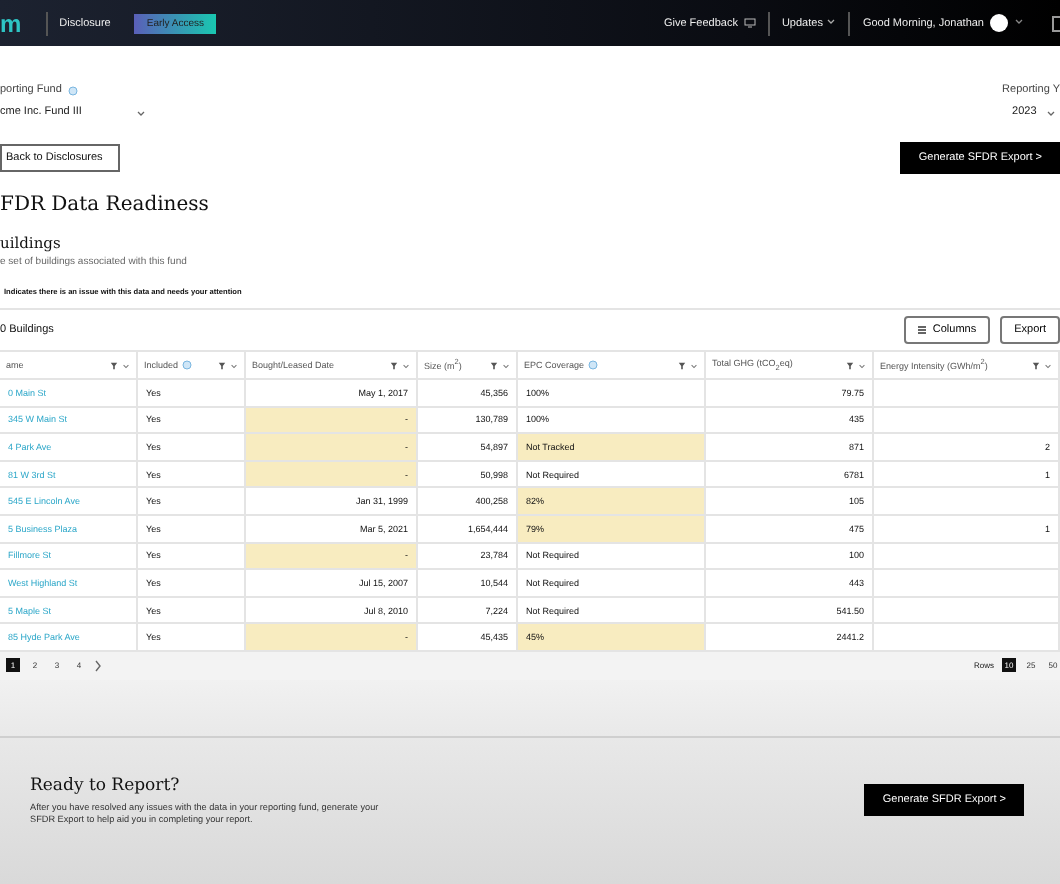 This screenshot has height=884, width=1060. What do you see at coordinates (999, 23) in the screenshot?
I see `avatar-icon` at bounding box center [999, 23].